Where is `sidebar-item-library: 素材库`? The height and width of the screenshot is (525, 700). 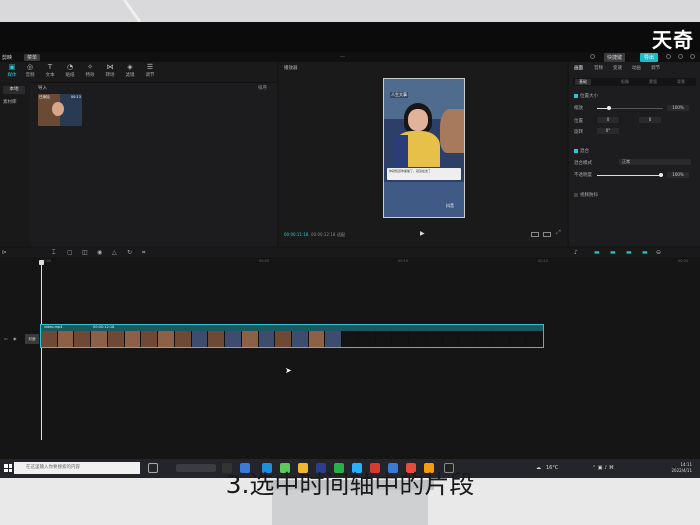
sidebar-item-library: 素材库 is located at coordinates (10, 102).